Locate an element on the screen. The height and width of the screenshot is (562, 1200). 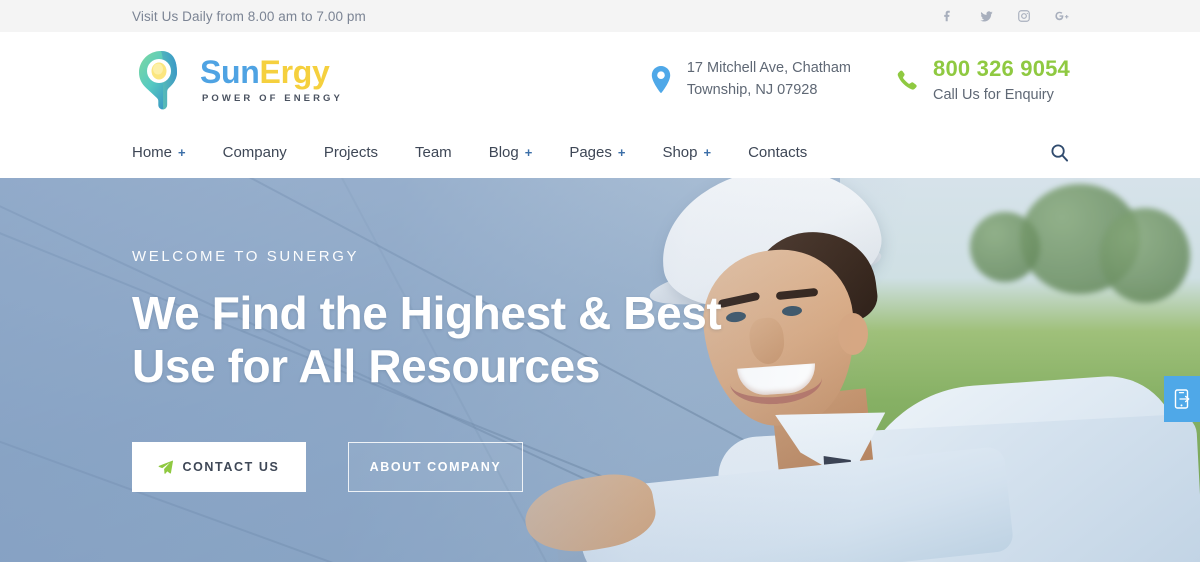
logo-text-sun: Sun is located at coordinates (230, 71).